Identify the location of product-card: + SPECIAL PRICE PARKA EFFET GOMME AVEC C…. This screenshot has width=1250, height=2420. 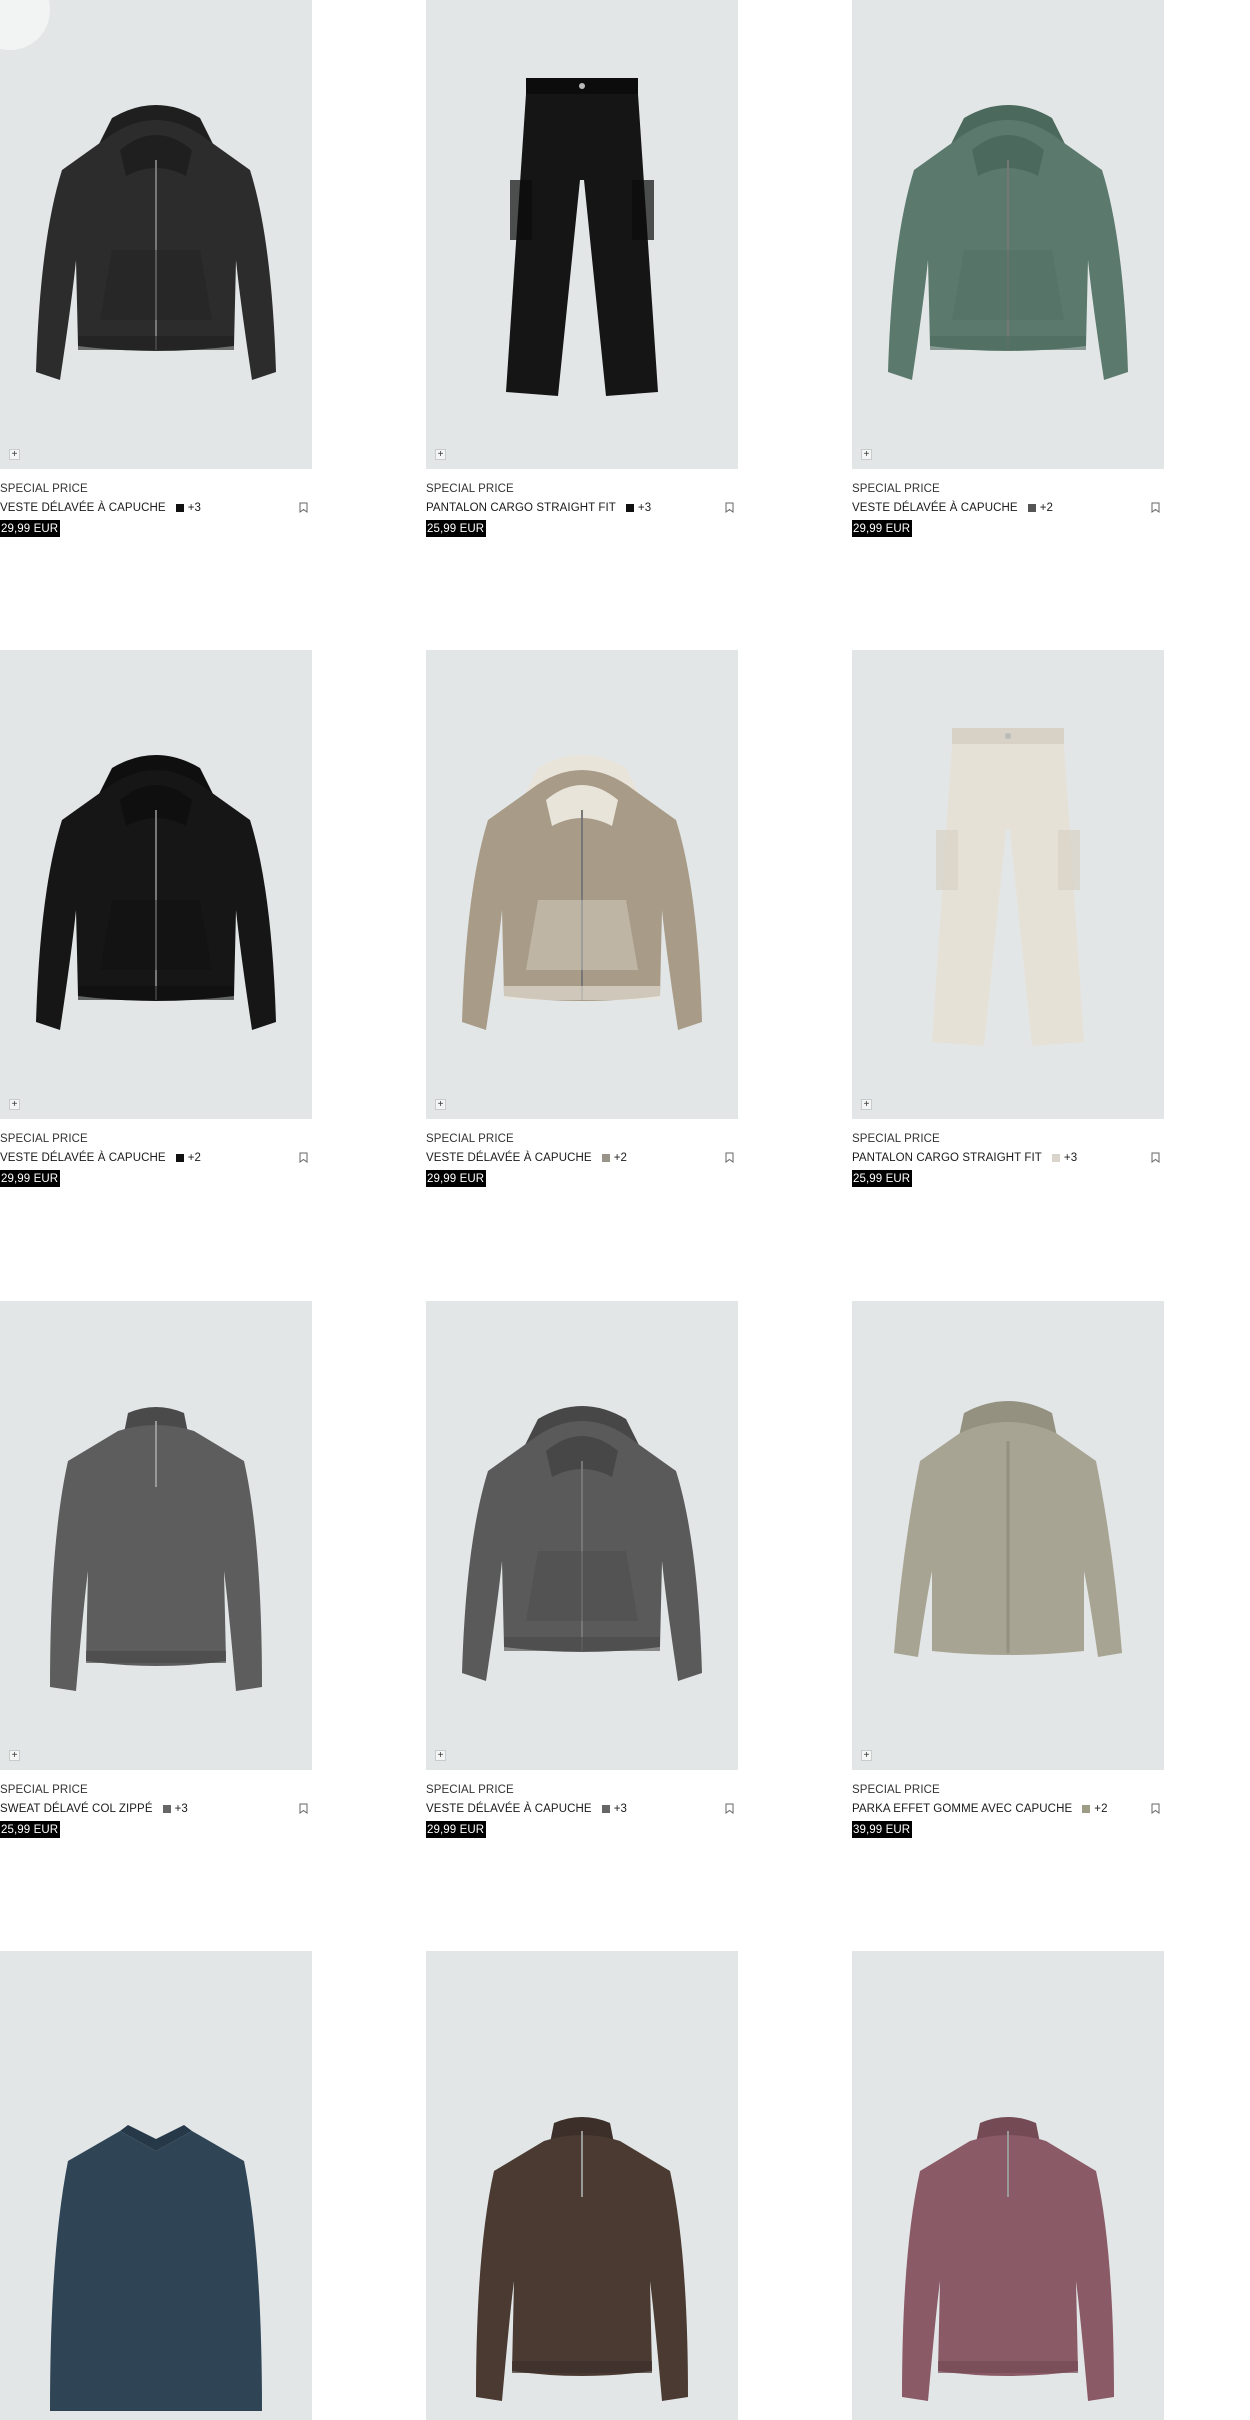
(1008, 1569).